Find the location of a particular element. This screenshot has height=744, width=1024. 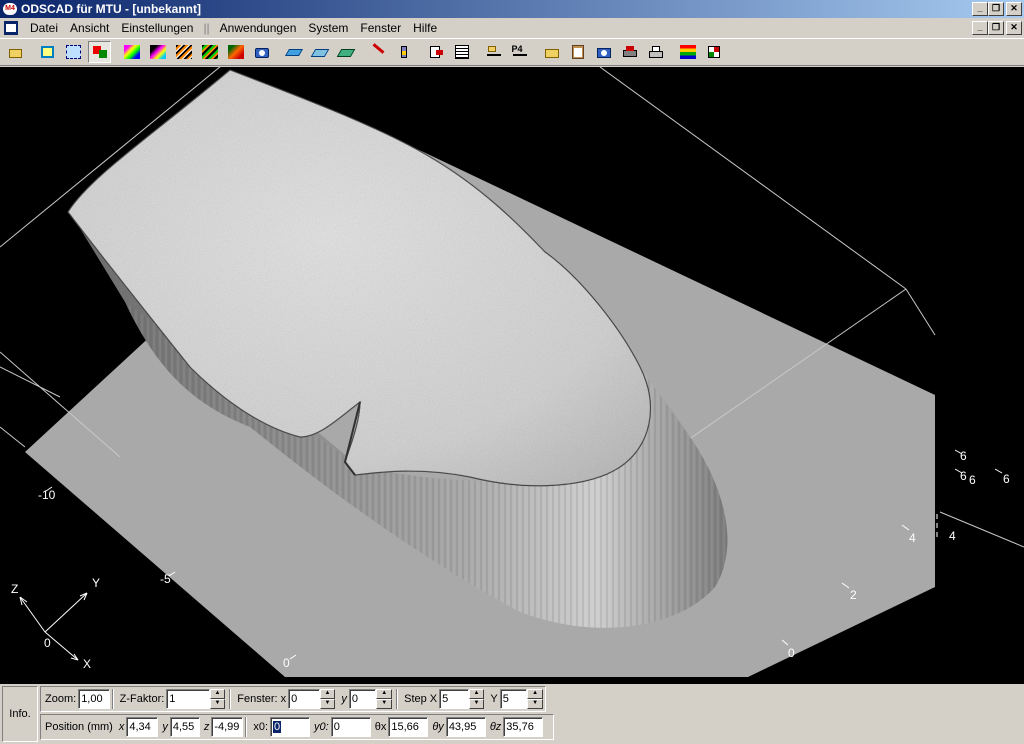

pos-y-label: y is located at coordinates (165, 727).